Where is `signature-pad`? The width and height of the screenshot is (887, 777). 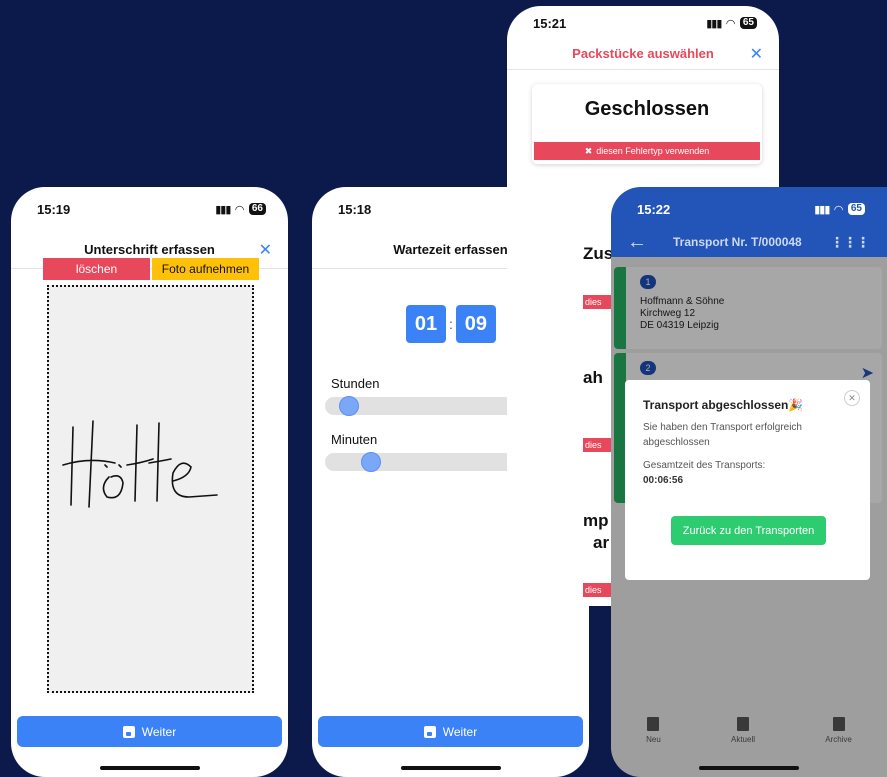
signature-pad is located at coordinates (150, 489).